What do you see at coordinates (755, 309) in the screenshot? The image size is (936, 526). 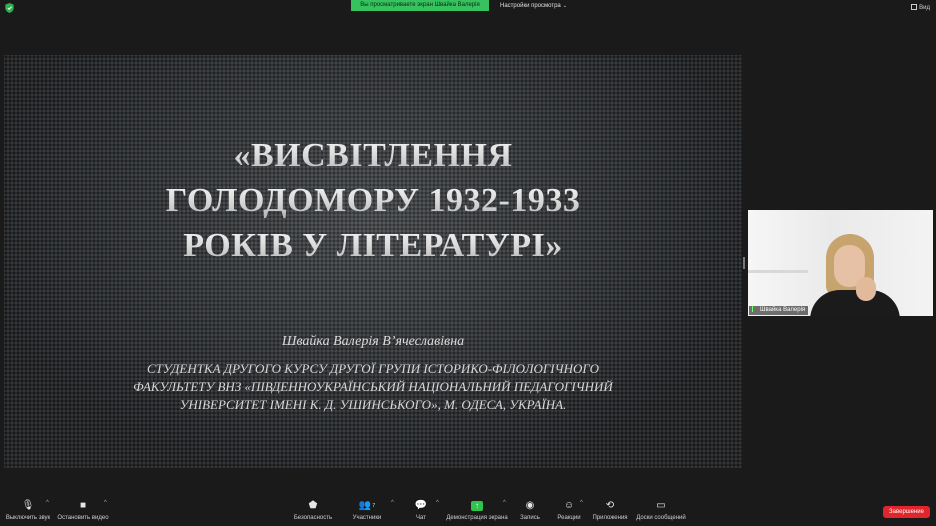 I see `signal-strength-icon` at bounding box center [755, 309].